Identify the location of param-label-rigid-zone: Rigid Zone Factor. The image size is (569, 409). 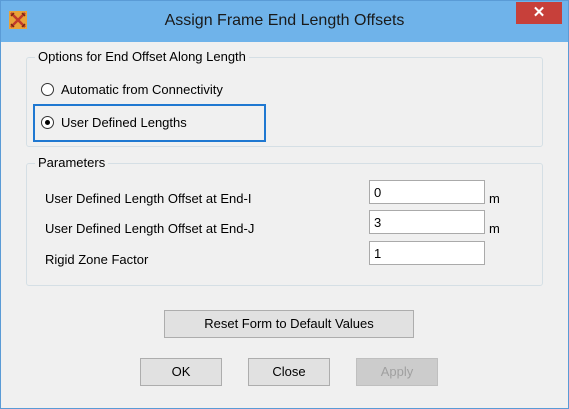
(97, 259).